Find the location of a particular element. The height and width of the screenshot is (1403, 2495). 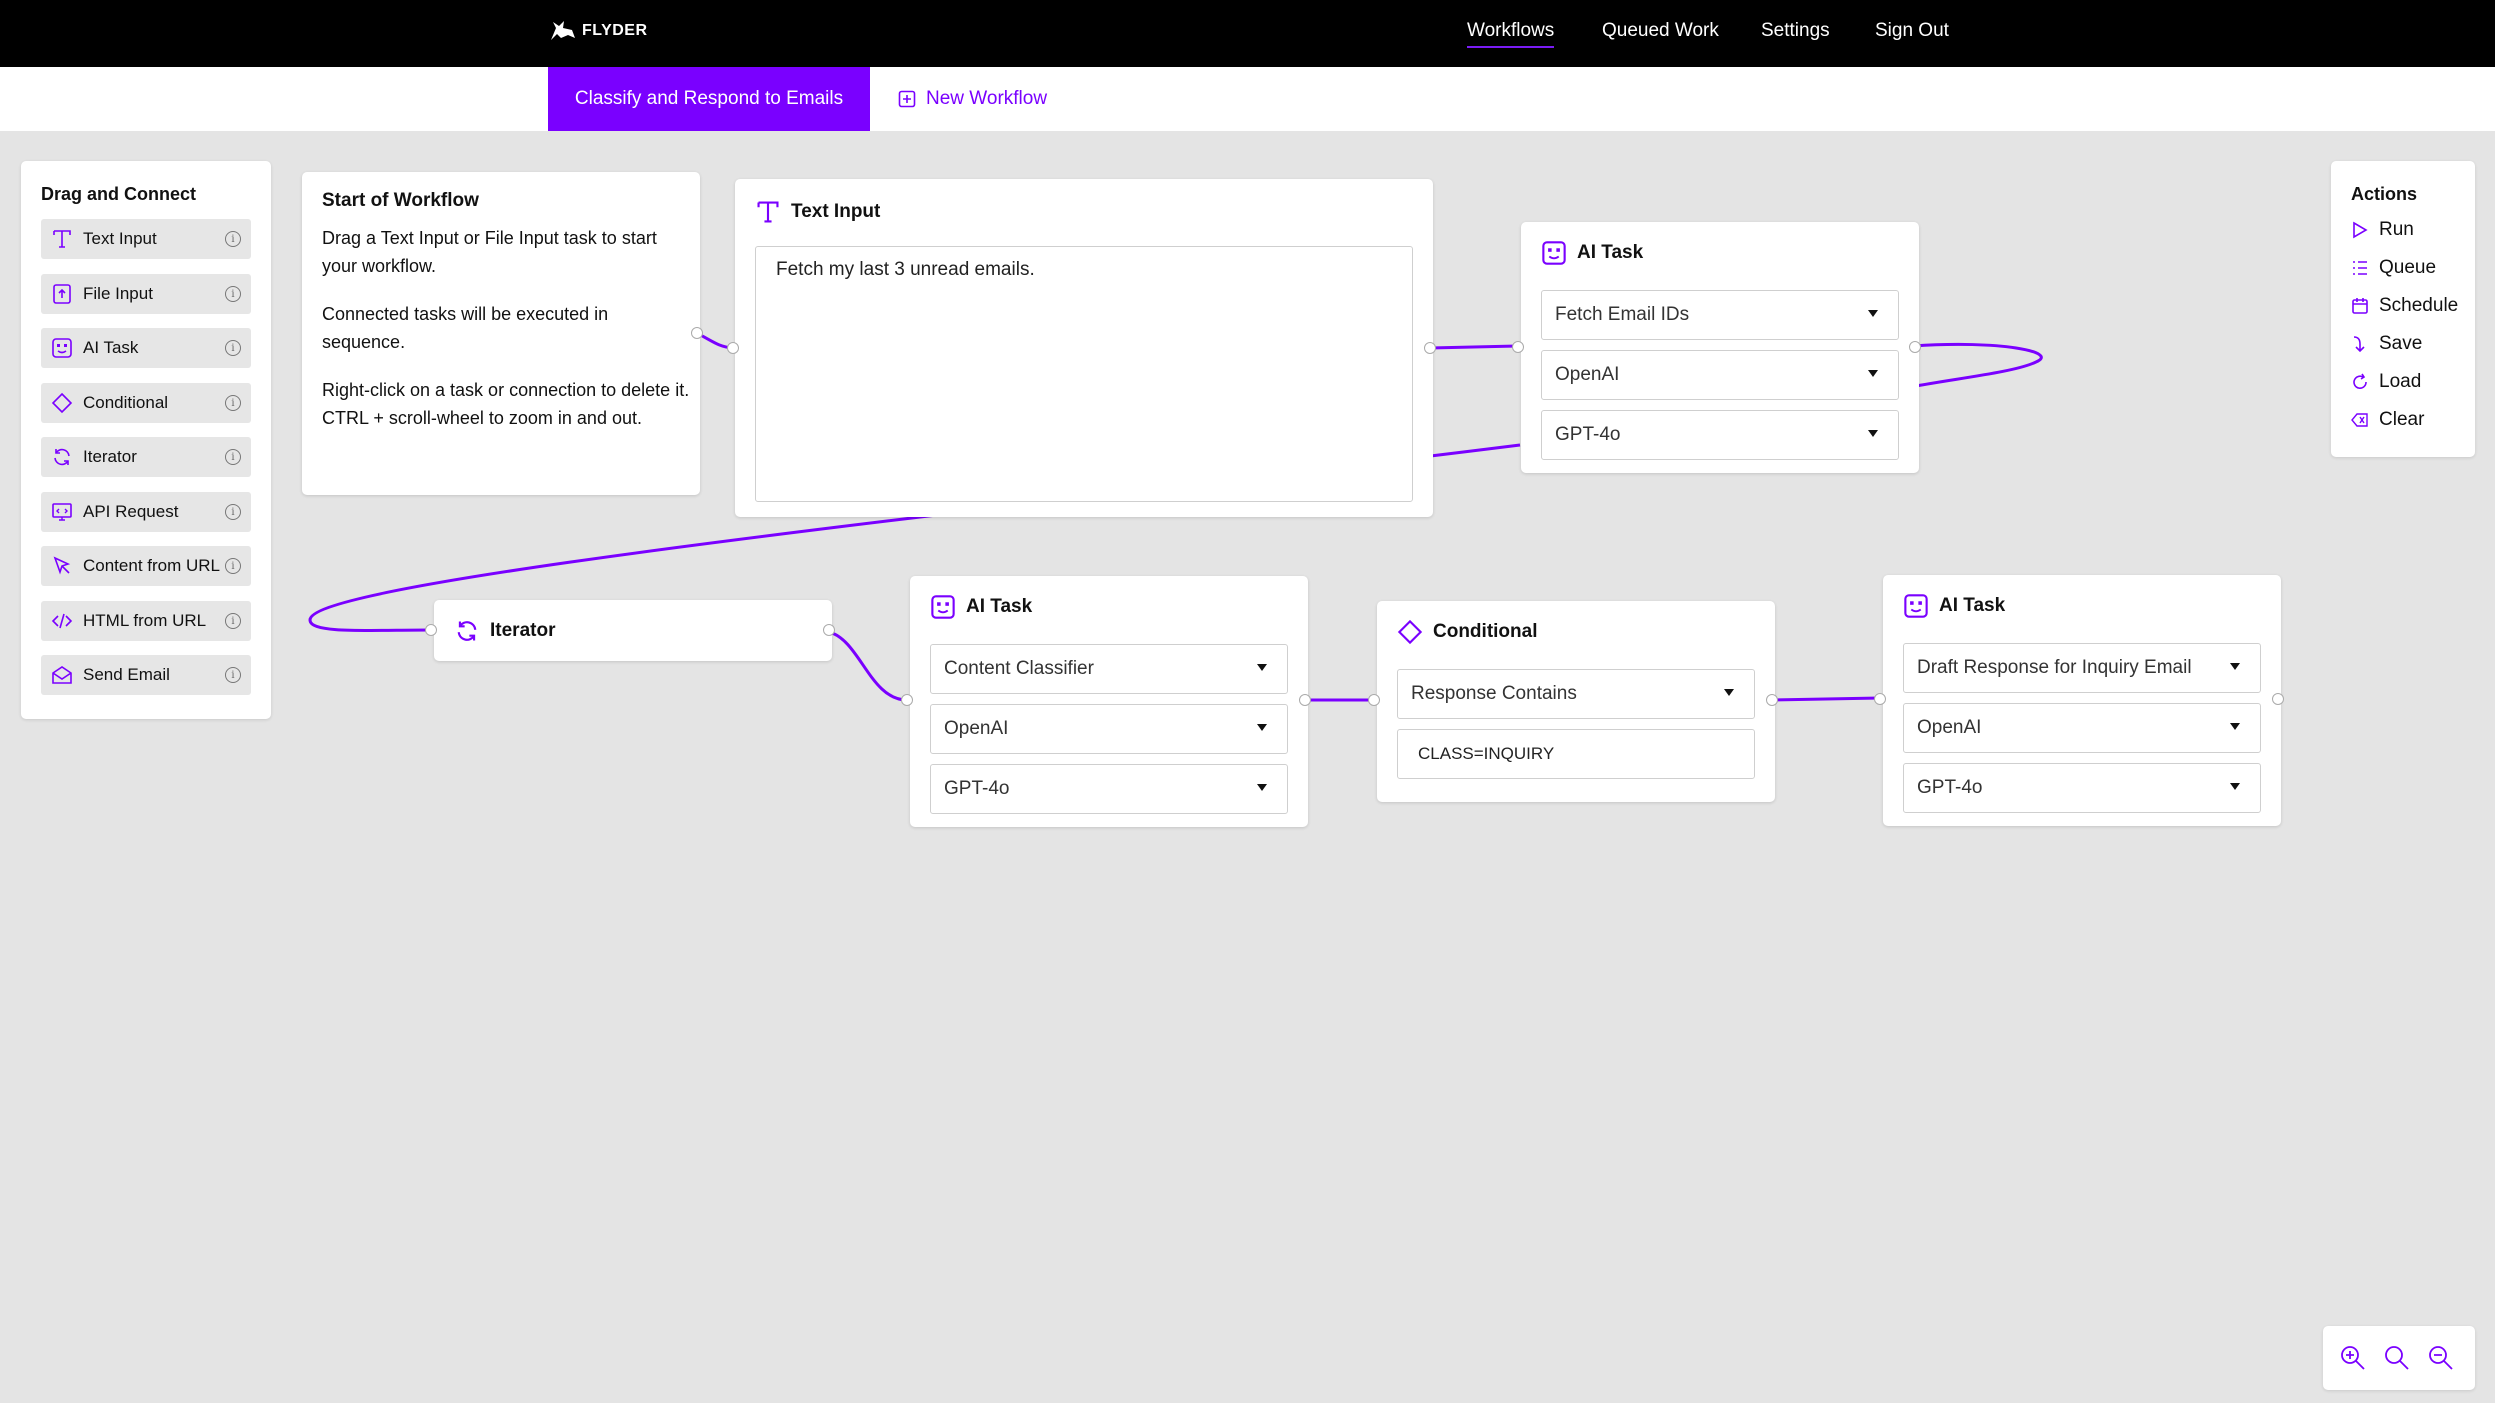

text-input-card-header: Text Input is located at coordinates (817, 212).